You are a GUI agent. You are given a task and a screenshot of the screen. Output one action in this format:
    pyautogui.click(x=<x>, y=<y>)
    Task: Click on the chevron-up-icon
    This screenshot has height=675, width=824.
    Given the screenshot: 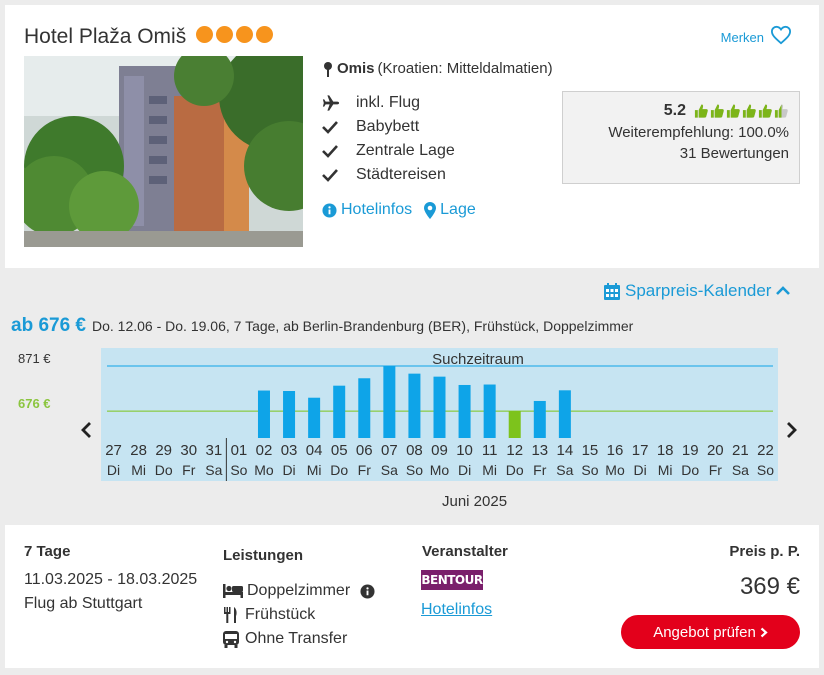 What is the action you would take?
    pyautogui.click(x=783, y=290)
    